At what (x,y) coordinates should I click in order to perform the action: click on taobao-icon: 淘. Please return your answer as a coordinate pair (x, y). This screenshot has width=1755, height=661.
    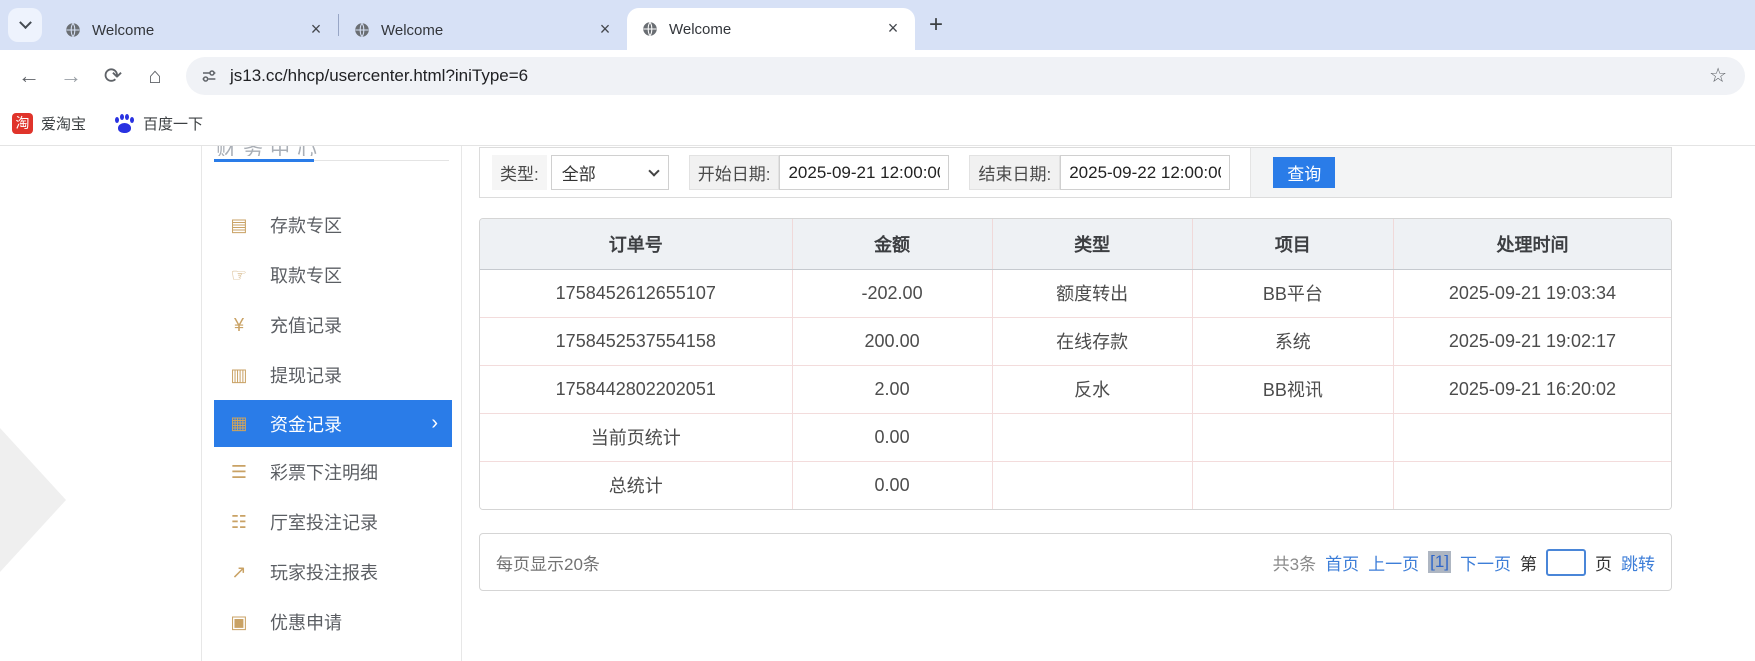
    Looking at the image, I should click on (22, 123).